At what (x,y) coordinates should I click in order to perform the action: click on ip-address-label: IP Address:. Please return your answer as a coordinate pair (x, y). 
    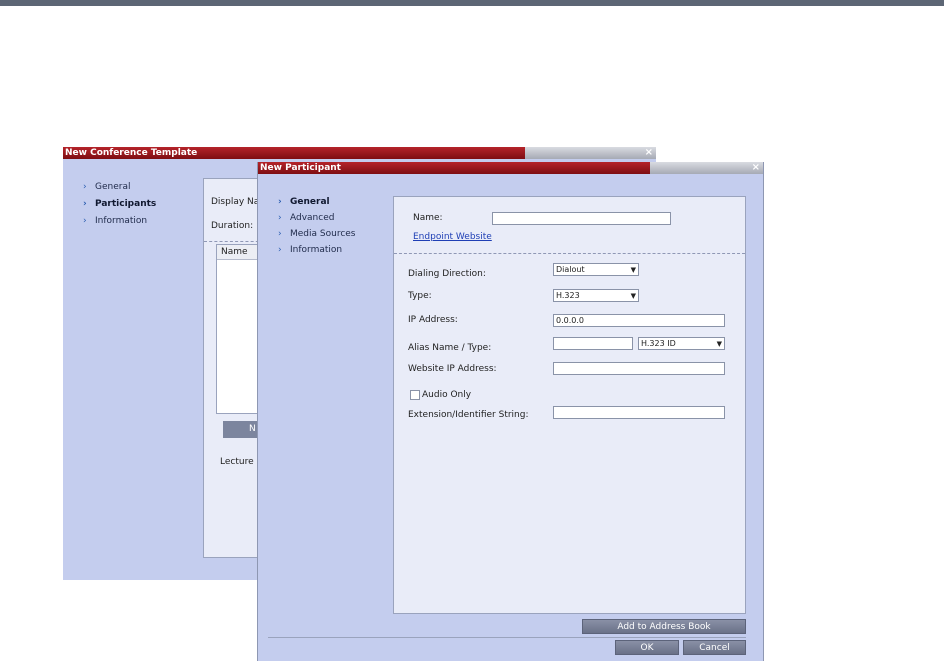
    Looking at the image, I should click on (433, 320).